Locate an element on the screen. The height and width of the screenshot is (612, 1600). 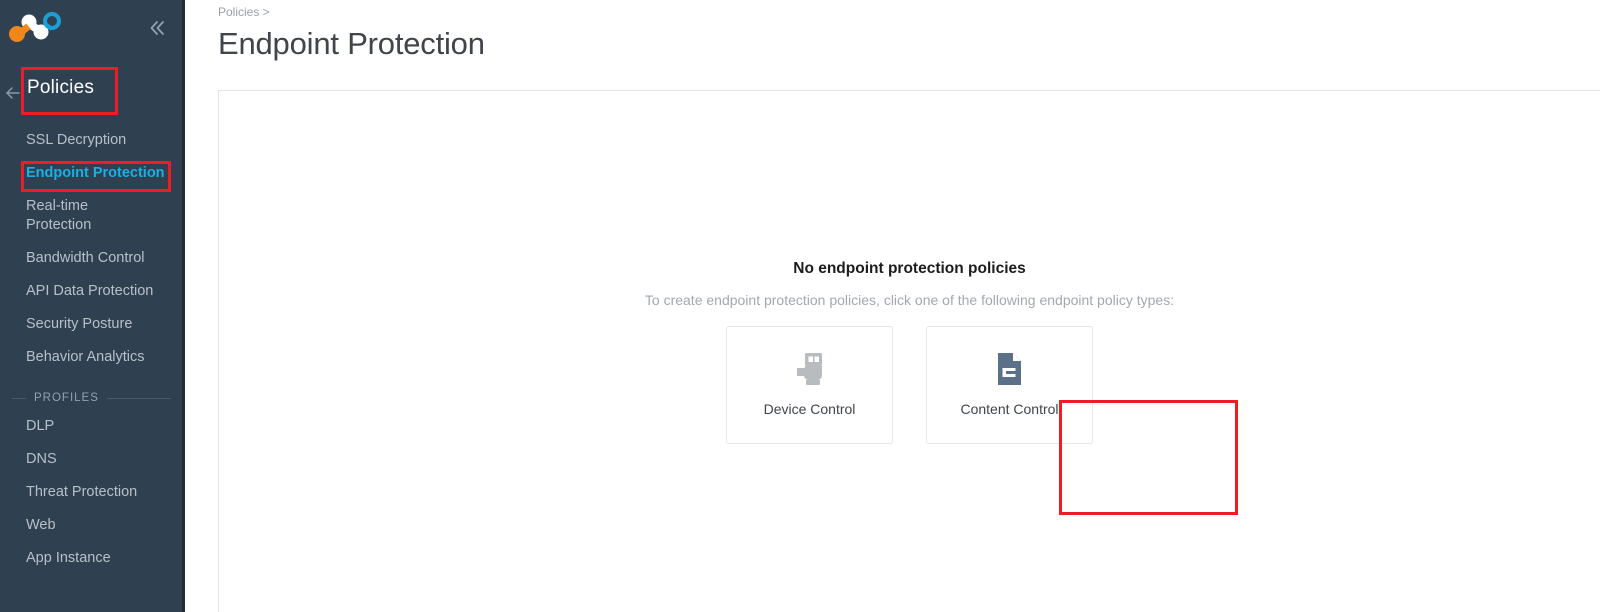
sidebar-item-ssl-decryption: SSL Decryption is located at coordinates (92, 140).